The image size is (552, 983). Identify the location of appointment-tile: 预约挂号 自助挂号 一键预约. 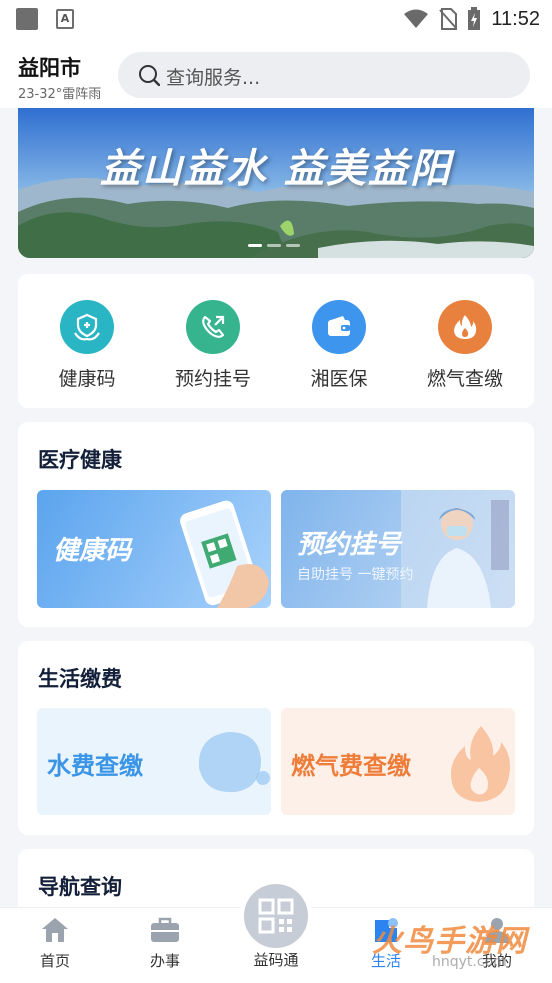
(398, 549).